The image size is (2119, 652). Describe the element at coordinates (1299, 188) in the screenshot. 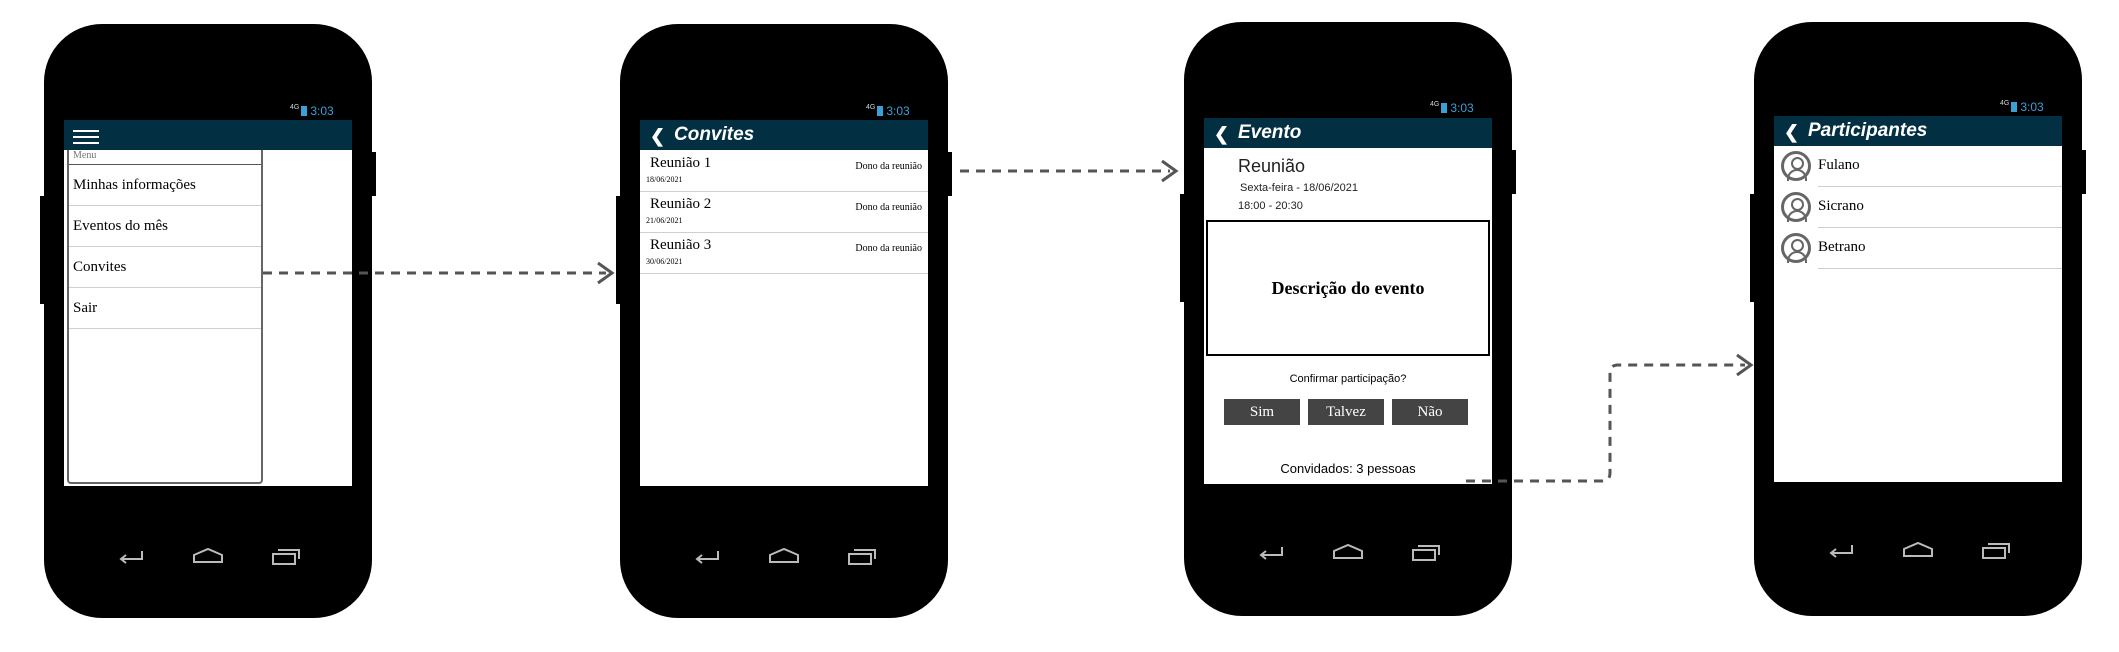

I see `event-date: Sexta-feira - 18/06/2021` at that location.